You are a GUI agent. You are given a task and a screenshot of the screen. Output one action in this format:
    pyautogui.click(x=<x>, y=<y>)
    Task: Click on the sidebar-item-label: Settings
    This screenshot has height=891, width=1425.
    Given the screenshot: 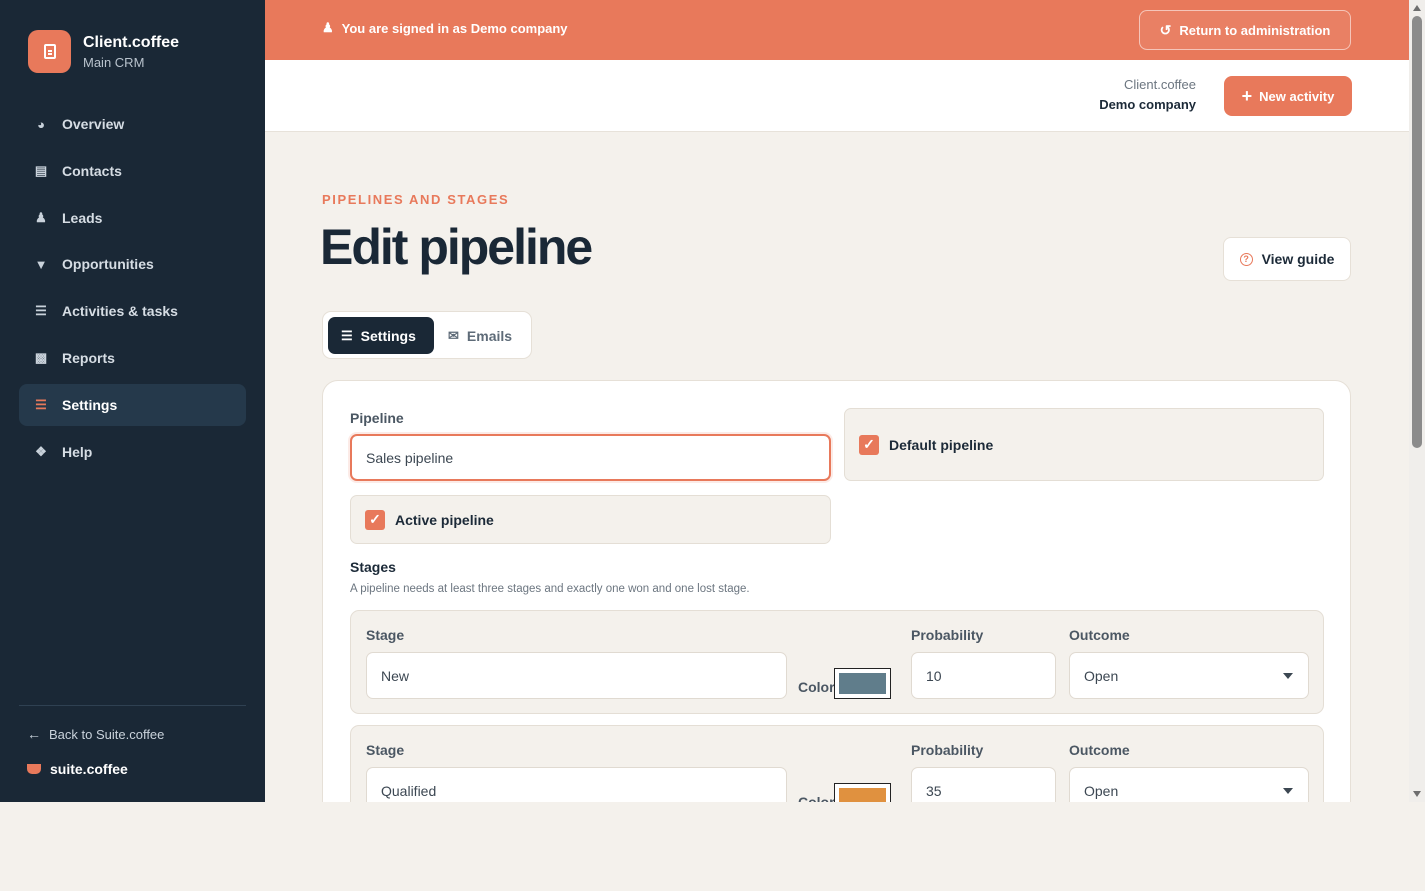 What is the action you would take?
    pyautogui.click(x=90, y=404)
    